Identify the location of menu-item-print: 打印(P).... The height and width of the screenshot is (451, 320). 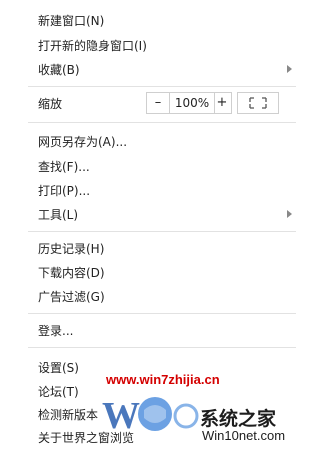
(151, 191).